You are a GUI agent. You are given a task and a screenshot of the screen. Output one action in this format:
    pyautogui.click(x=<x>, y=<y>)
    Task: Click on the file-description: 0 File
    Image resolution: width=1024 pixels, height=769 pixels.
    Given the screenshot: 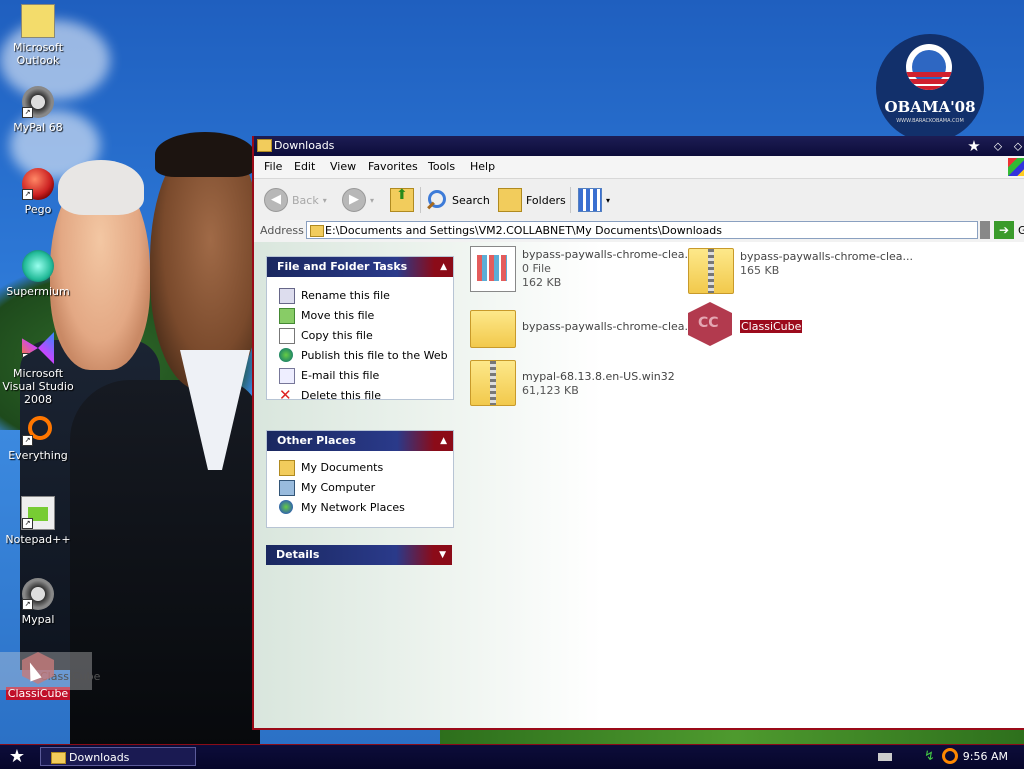 What is the action you would take?
    pyautogui.click(x=536, y=268)
    